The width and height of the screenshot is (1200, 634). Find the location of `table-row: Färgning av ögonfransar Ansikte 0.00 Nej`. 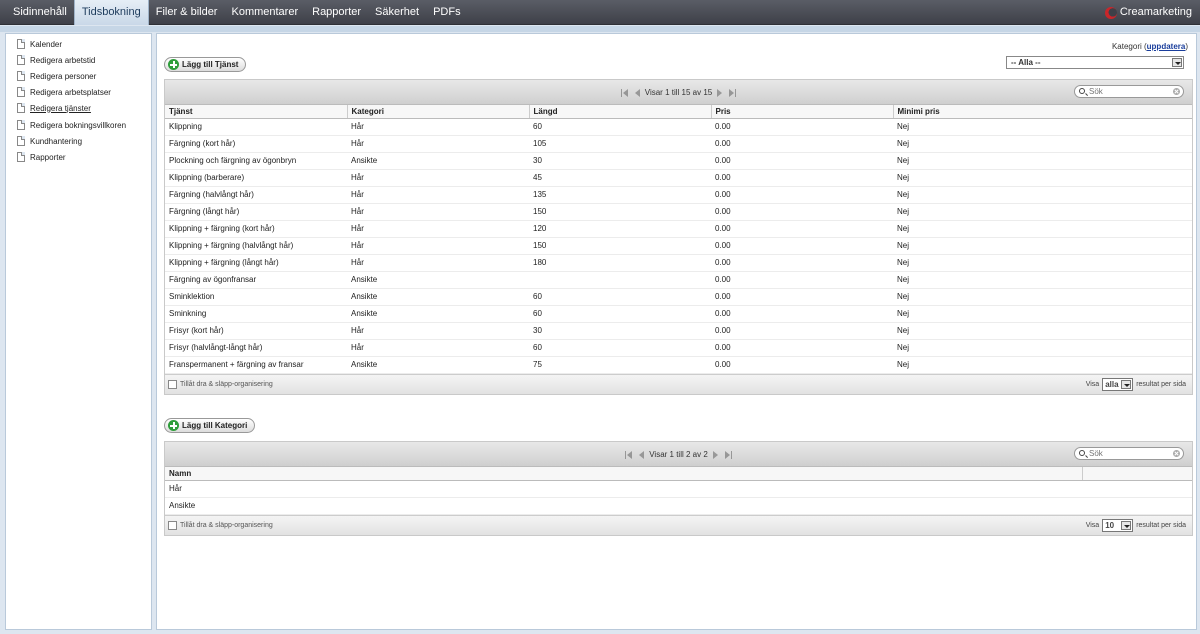

table-row: Färgning av ögonfransar Ansikte 0.00 Nej is located at coordinates (678, 280).